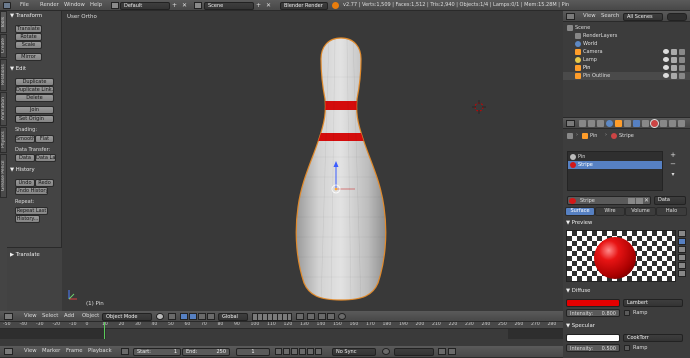 Image resolution: width=690 pixels, height=358 pixels. Describe the element at coordinates (34, 82) in the screenshot. I see `duplicate-button: Duplicate` at that location.